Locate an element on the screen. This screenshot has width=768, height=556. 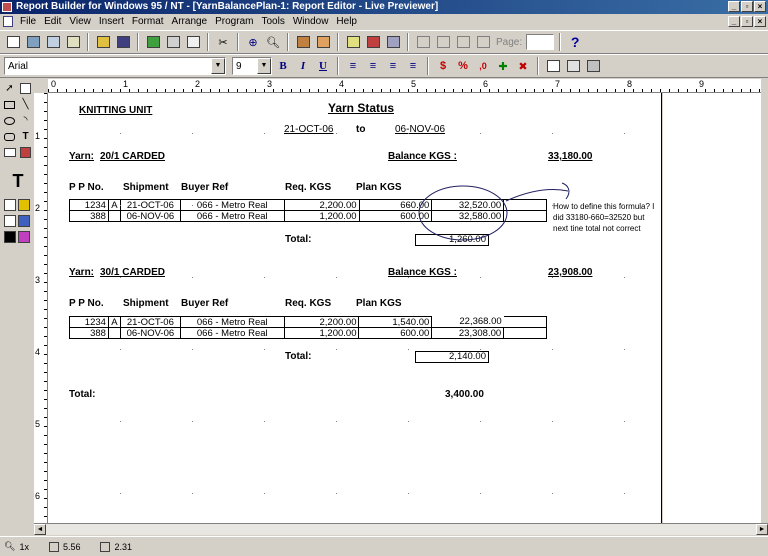
font-name-select: Arial ▼ is located at coordinates (115, 66).